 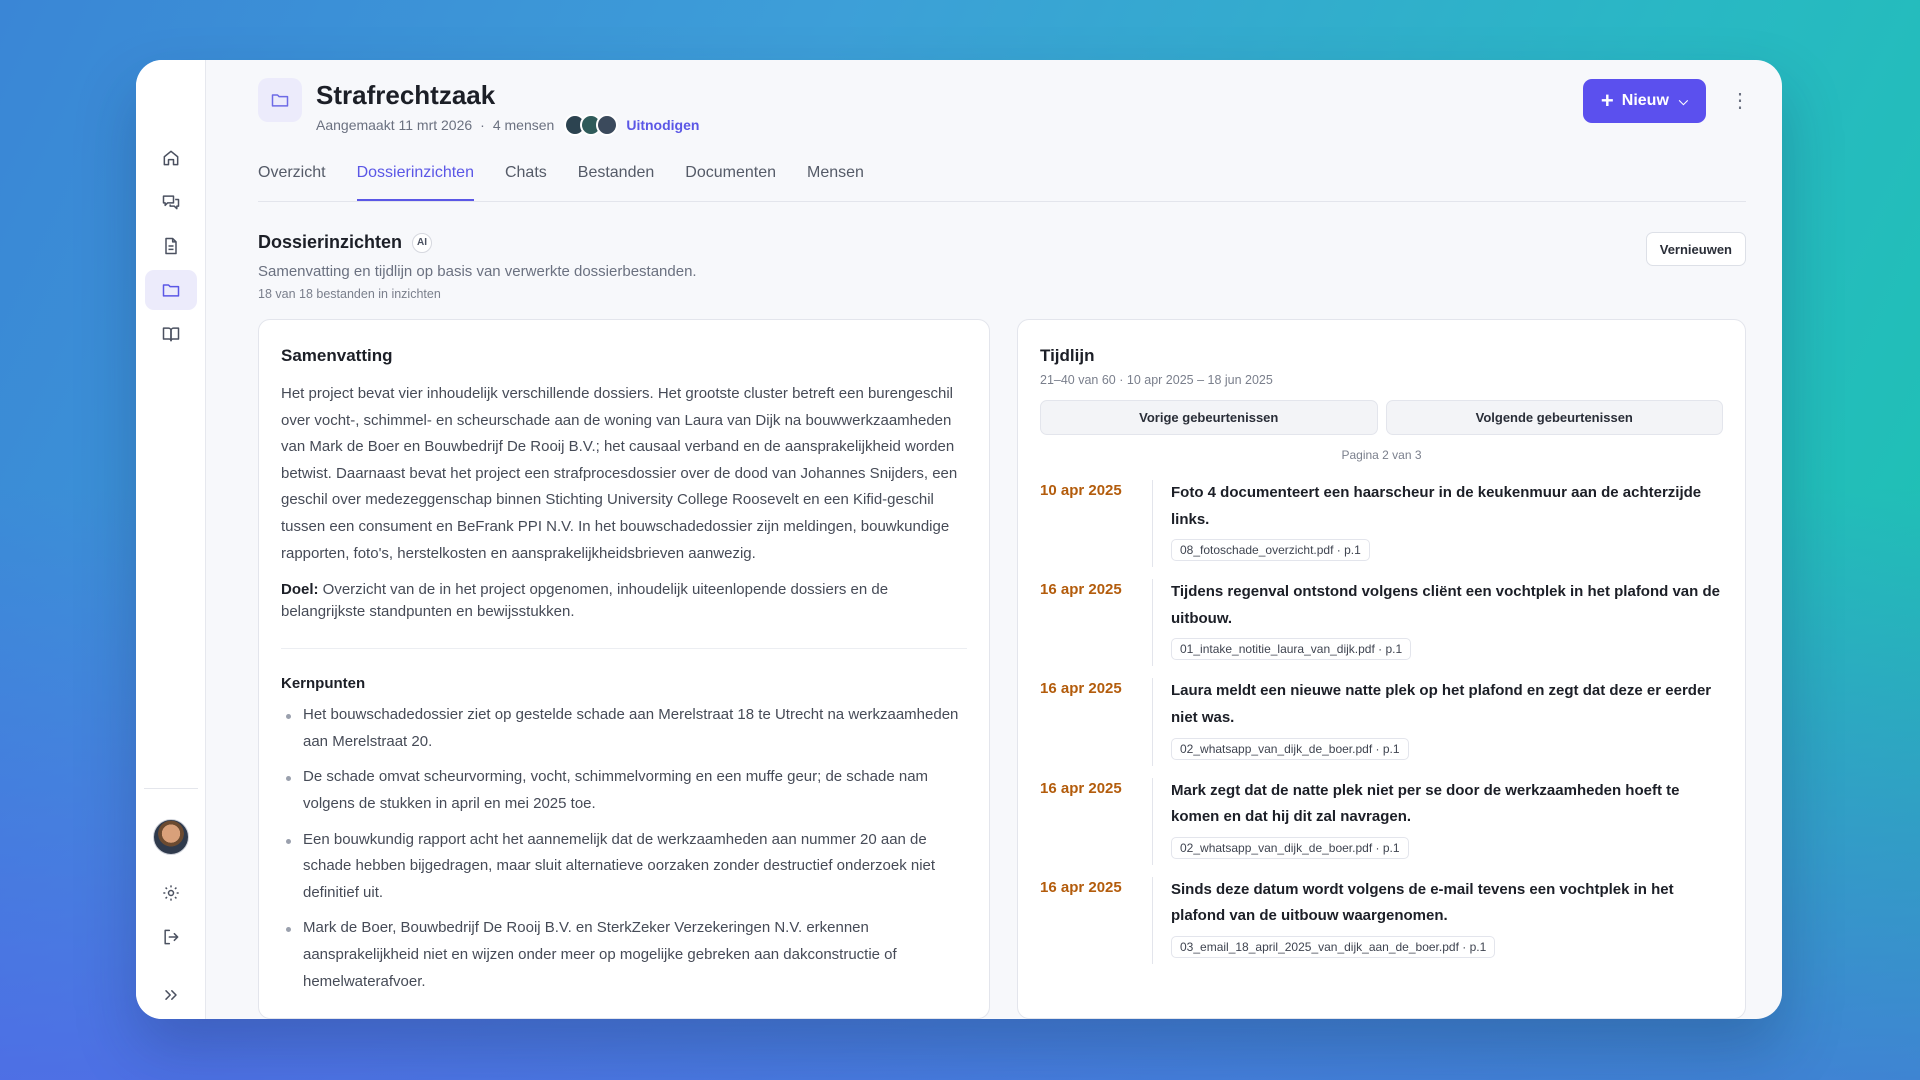 I want to click on project-folder-tile, so click(x=280, y=100).